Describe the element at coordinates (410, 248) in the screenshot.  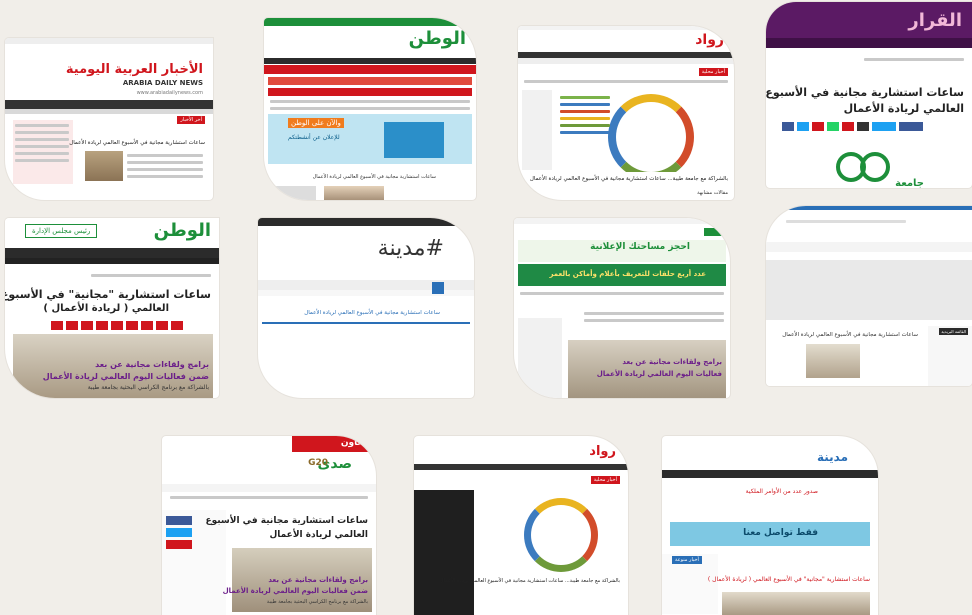
I see `site-logo: #مدينة` at that location.